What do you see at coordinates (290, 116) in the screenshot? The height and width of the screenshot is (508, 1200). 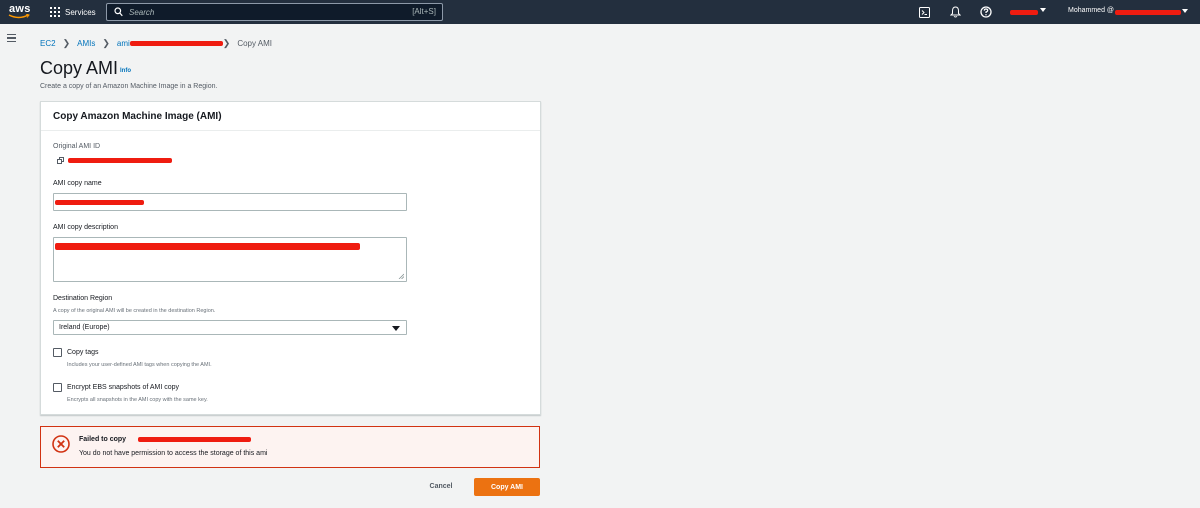 I see `panel-header: Copy Amazon Machine Image (AMI)` at bounding box center [290, 116].